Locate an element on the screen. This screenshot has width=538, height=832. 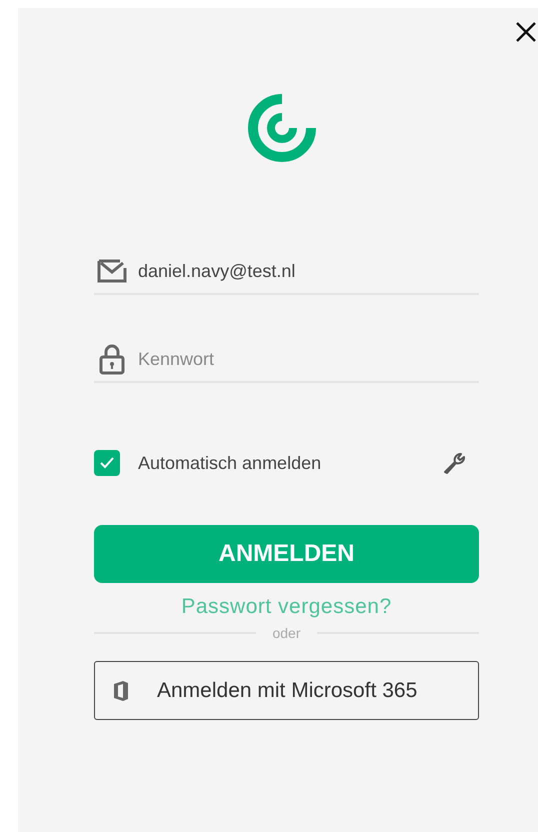
close-icon is located at coordinates (526, 32).